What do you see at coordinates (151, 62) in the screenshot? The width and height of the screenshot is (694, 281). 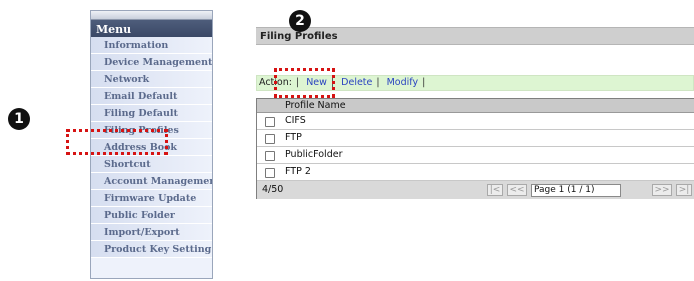 I see `menu-item-device-management: Device Management` at bounding box center [151, 62].